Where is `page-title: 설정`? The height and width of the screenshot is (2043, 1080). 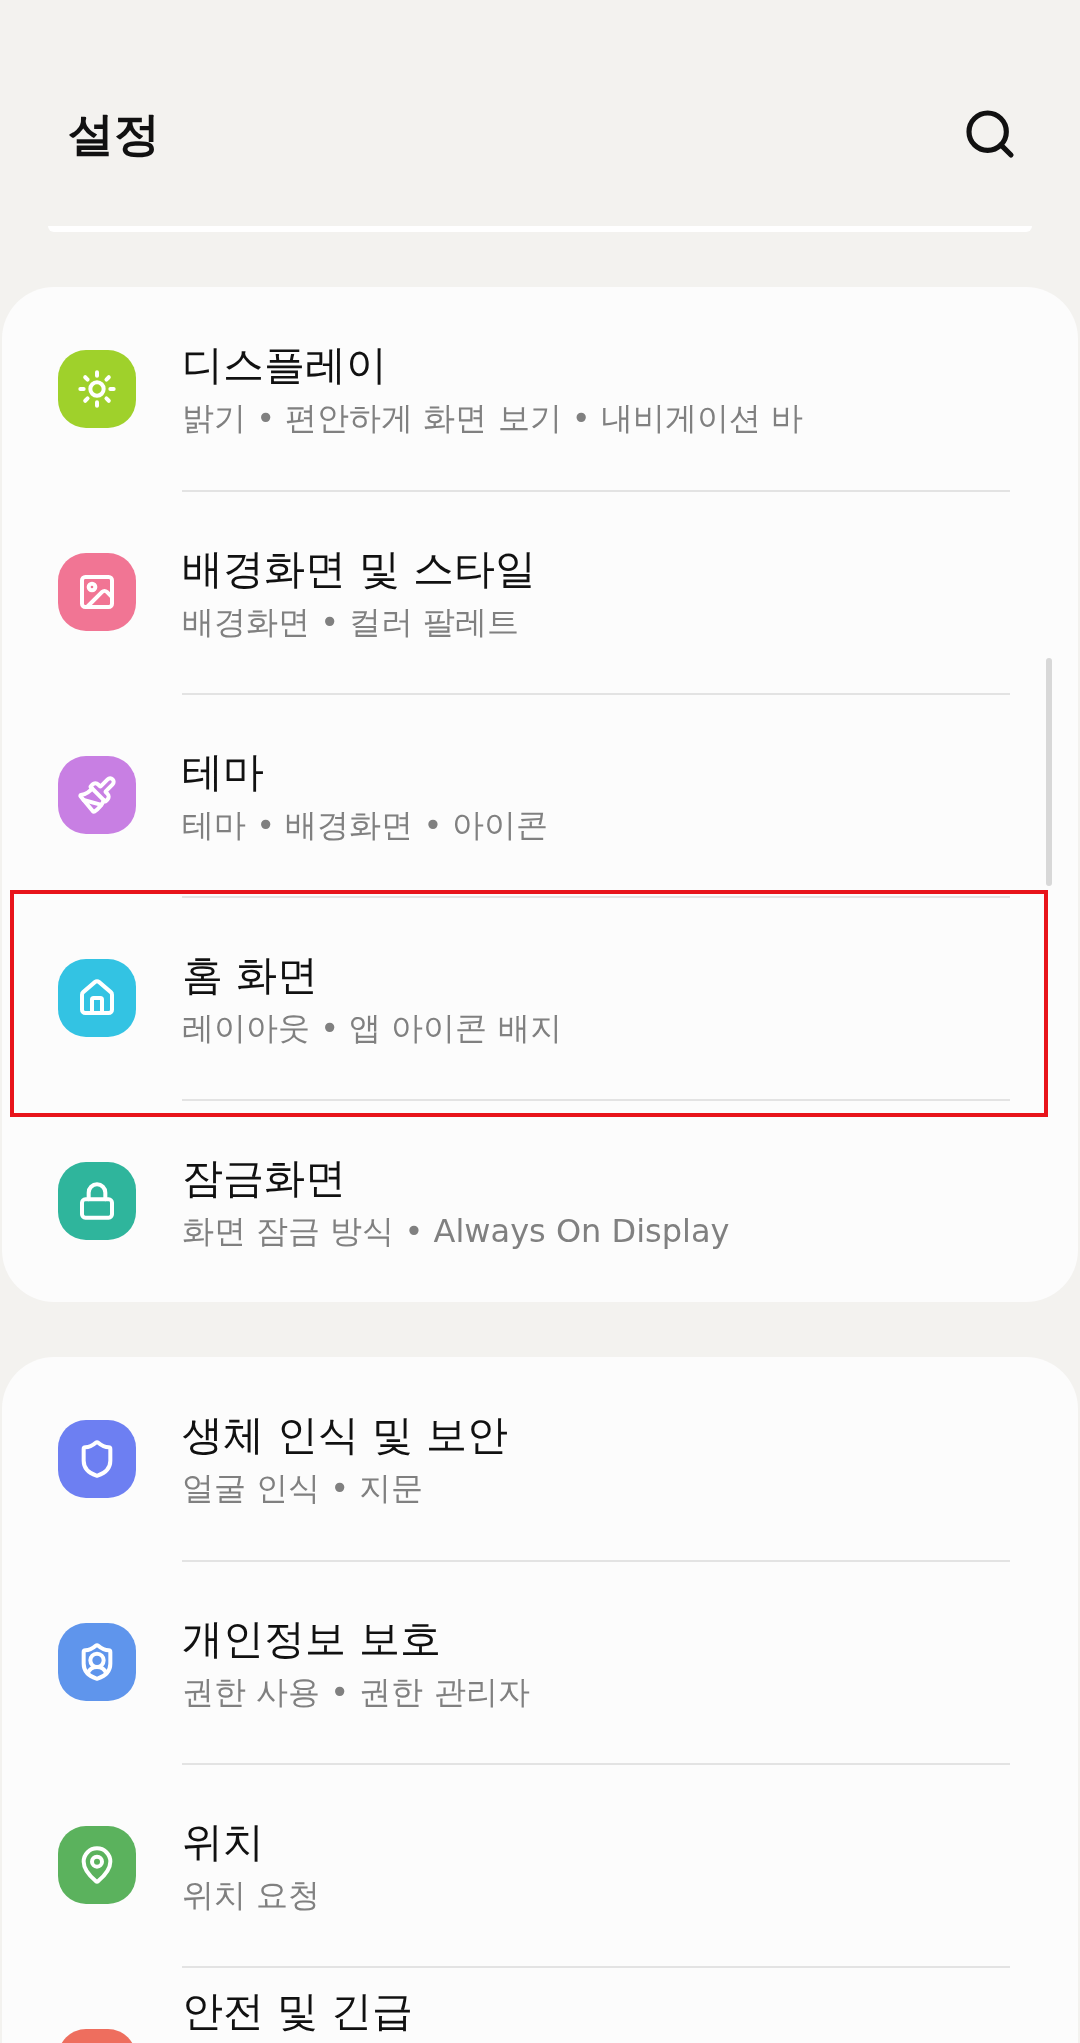 page-title: 설정 is located at coordinates (114, 134).